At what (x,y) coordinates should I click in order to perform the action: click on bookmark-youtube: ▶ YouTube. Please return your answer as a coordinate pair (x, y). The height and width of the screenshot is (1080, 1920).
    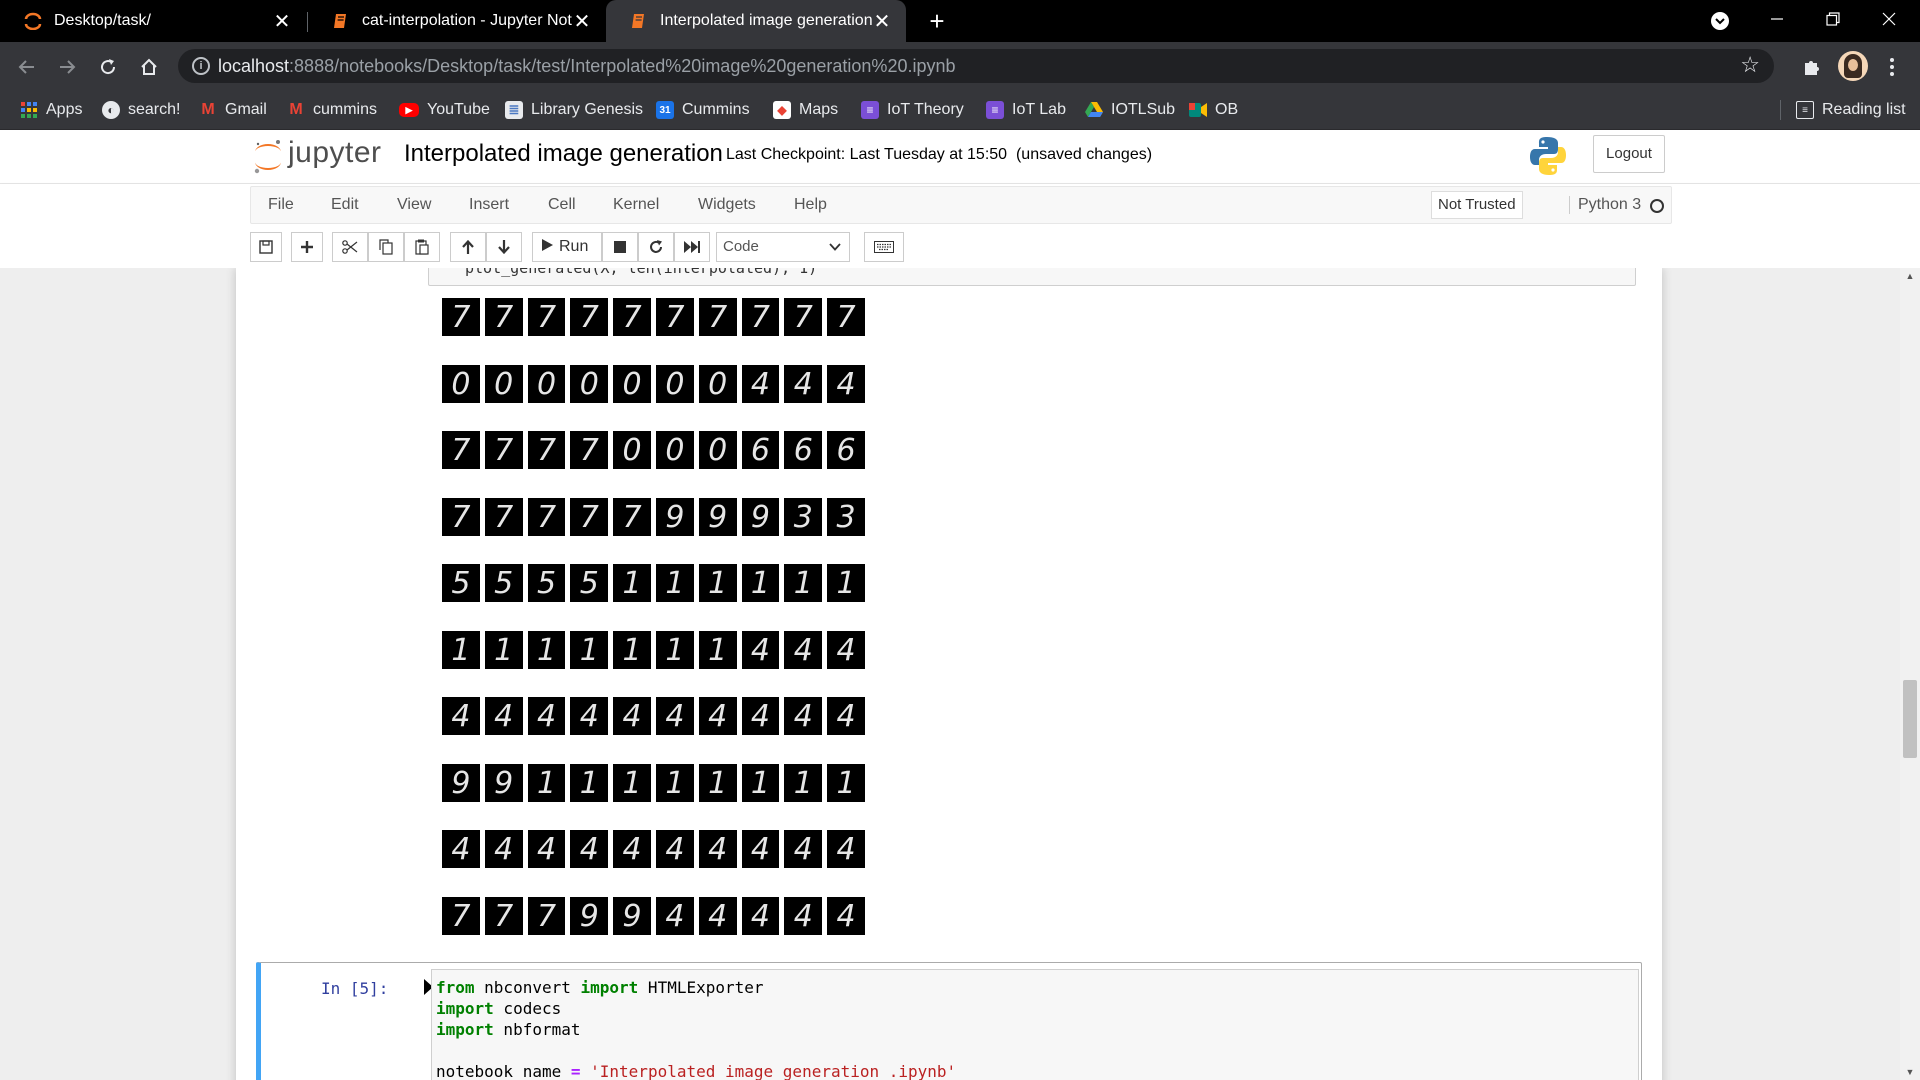
    Looking at the image, I should click on (444, 110).